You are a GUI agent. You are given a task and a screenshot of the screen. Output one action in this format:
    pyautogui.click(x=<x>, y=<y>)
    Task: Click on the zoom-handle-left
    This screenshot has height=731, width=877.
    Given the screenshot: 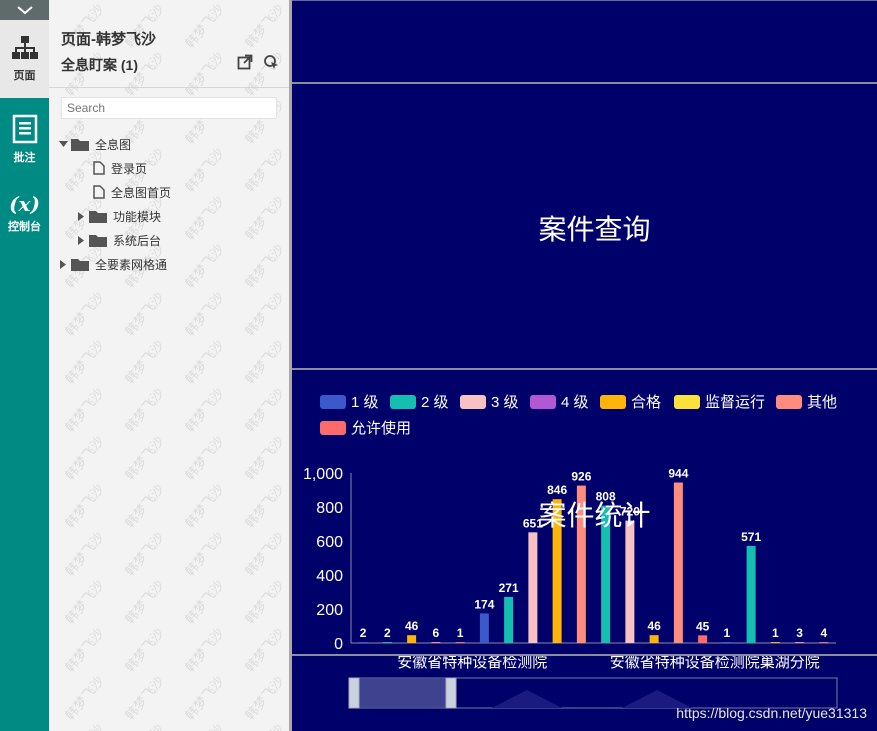 What is the action you would take?
    pyautogui.click(x=354, y=693)
    